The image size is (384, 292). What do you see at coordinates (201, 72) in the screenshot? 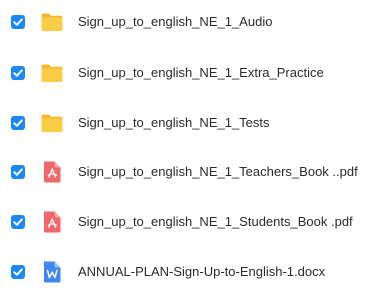
I see `file-name: Sign_up_to_english_NE_1_Extra_Practice` at bounding box center [201, 72].